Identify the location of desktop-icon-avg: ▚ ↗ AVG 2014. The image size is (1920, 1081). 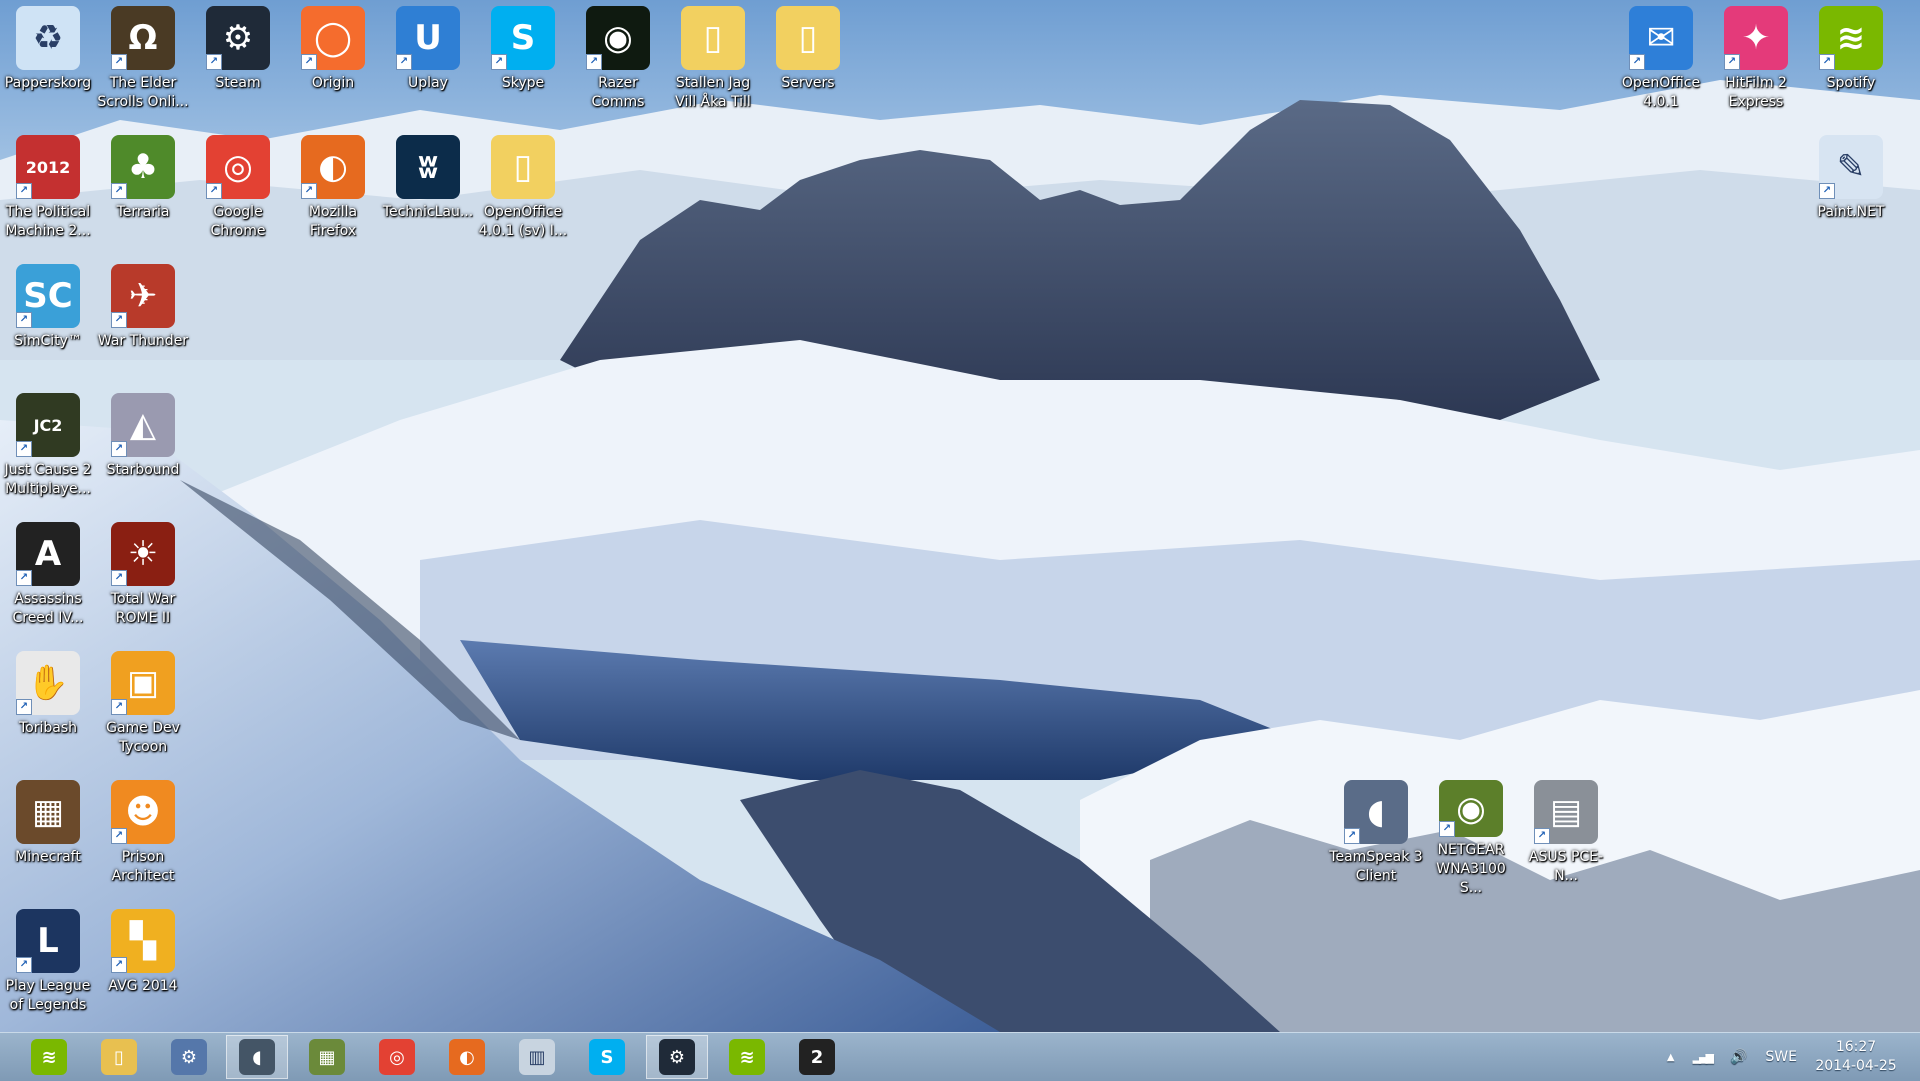
(143, 965).